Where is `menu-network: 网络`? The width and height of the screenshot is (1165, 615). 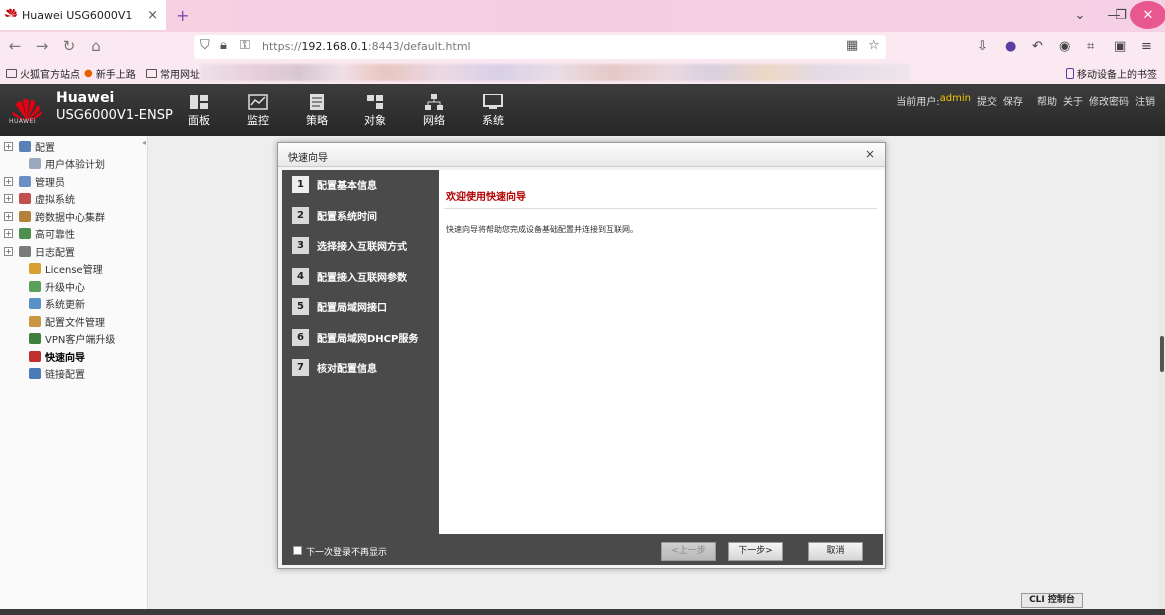
menu-network: 网络 is located at coordinates (434, 111).